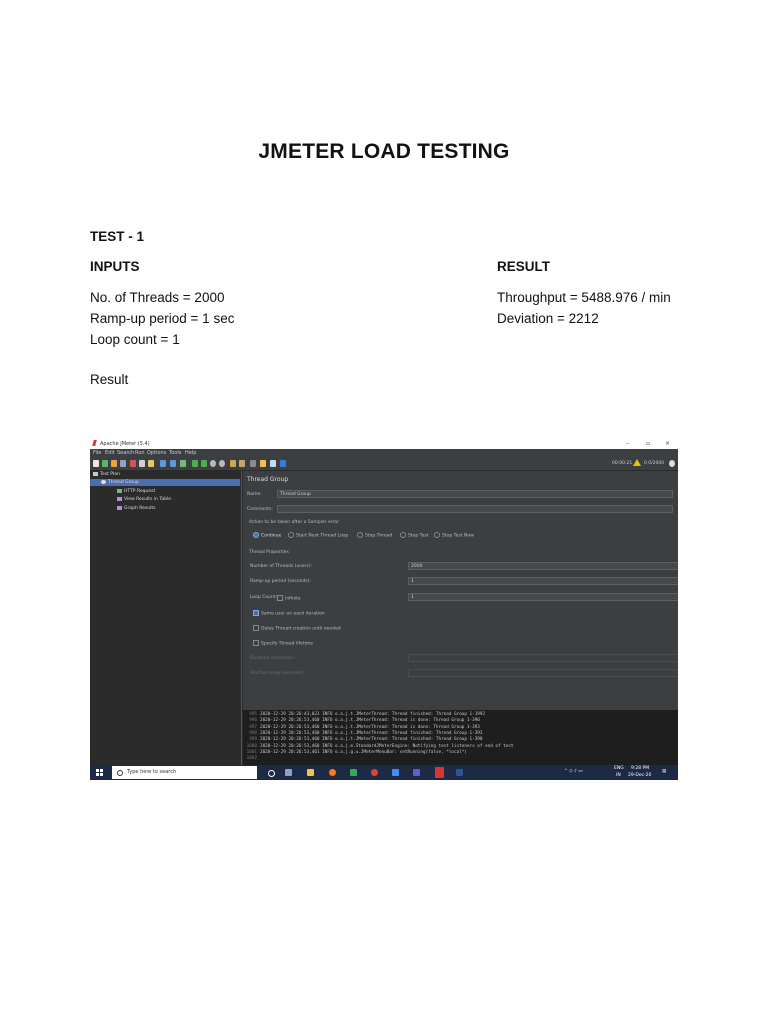 The height and width of the screenshot is (1024, 768). I want to click on checkbox-label: Same user on each iteration, so click(293, 614).